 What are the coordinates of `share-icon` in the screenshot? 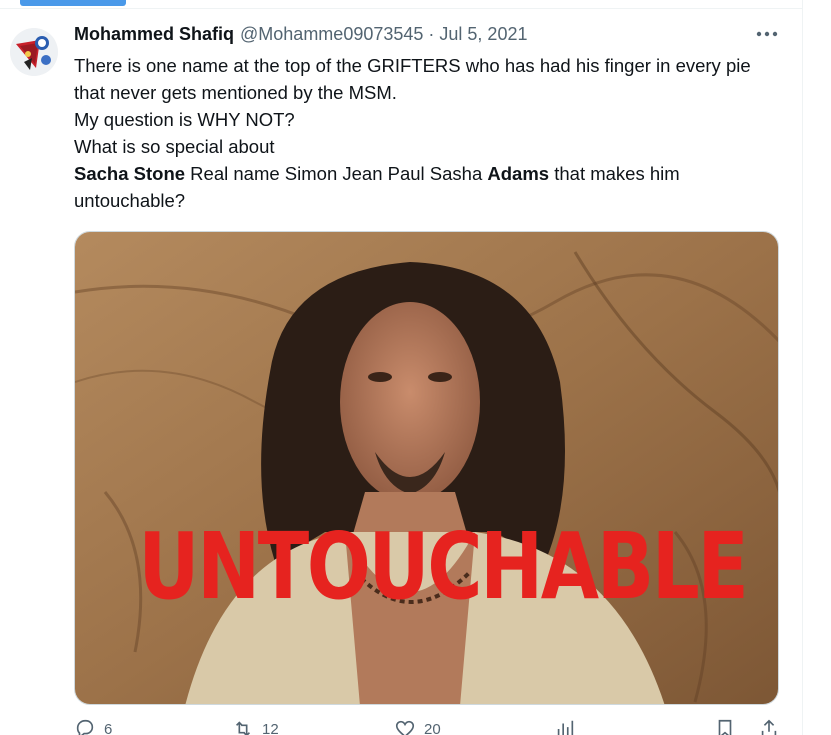 It's located at (769, 727).